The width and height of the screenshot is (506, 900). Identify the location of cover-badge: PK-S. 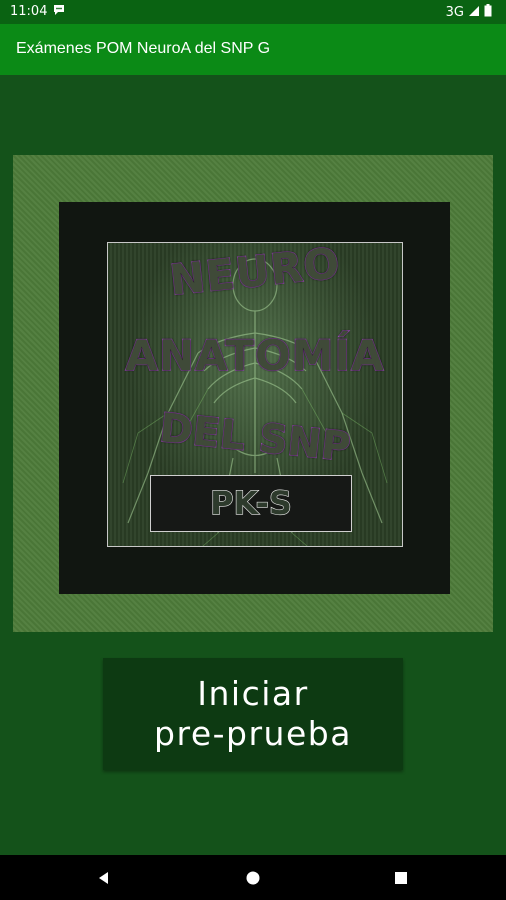
(251, 503).